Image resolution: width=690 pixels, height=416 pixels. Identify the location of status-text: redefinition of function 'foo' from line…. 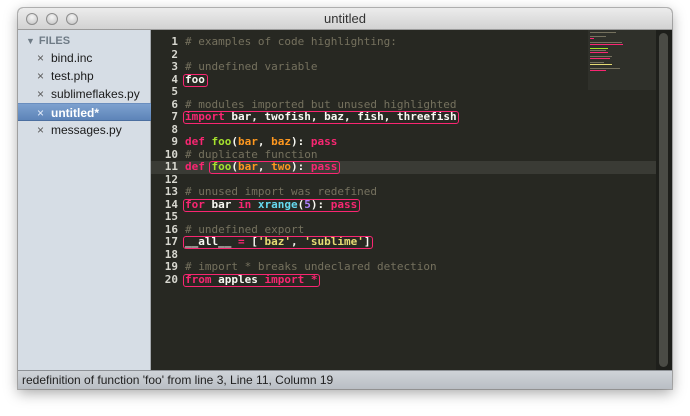
(178, 380).